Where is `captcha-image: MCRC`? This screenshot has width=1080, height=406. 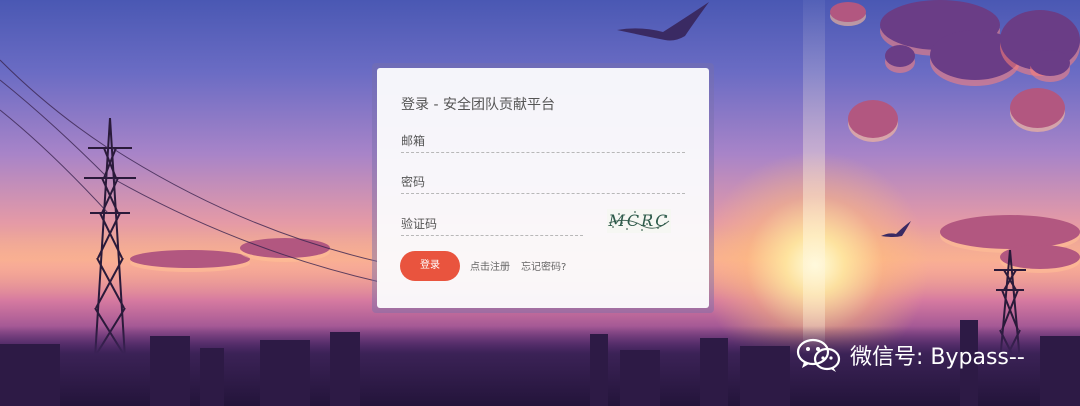
captcha-image: MCRC is located at coordinates (639, 221).